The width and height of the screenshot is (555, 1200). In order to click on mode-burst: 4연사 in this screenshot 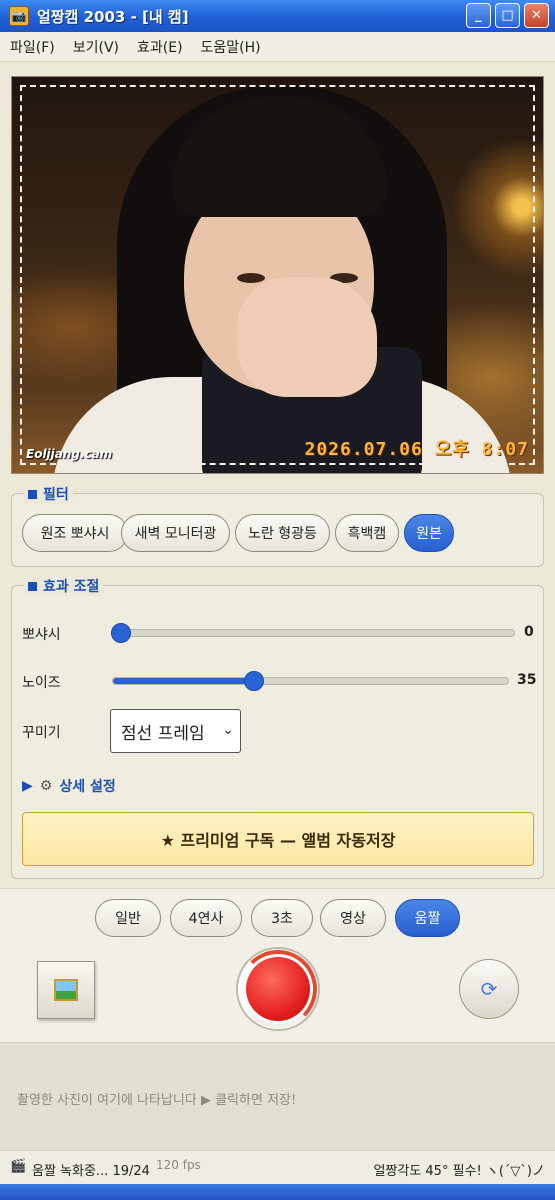, I will do `click(206, 918)`.